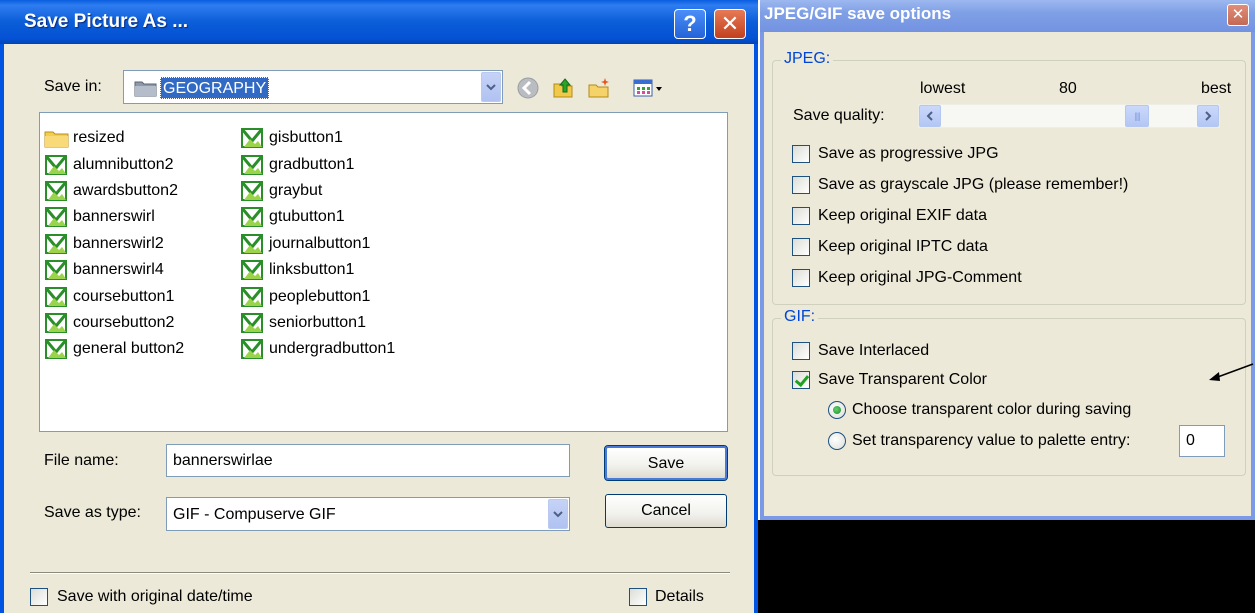  What do you see at coordinates (1216, 88) in the screenshot?
I see `quality-best-label: best` at bounding box center [1216, 88].